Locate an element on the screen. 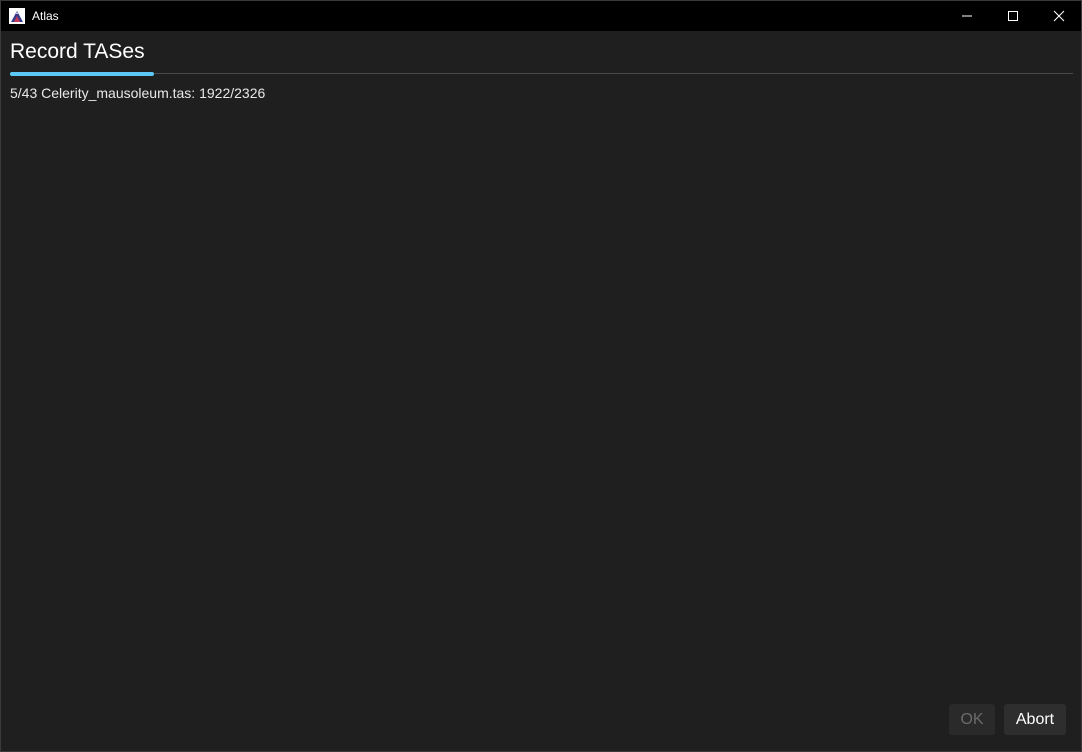 The width and height of the screenshot is (1082, 752). maximize-button is located at coordinates (1013, 16).